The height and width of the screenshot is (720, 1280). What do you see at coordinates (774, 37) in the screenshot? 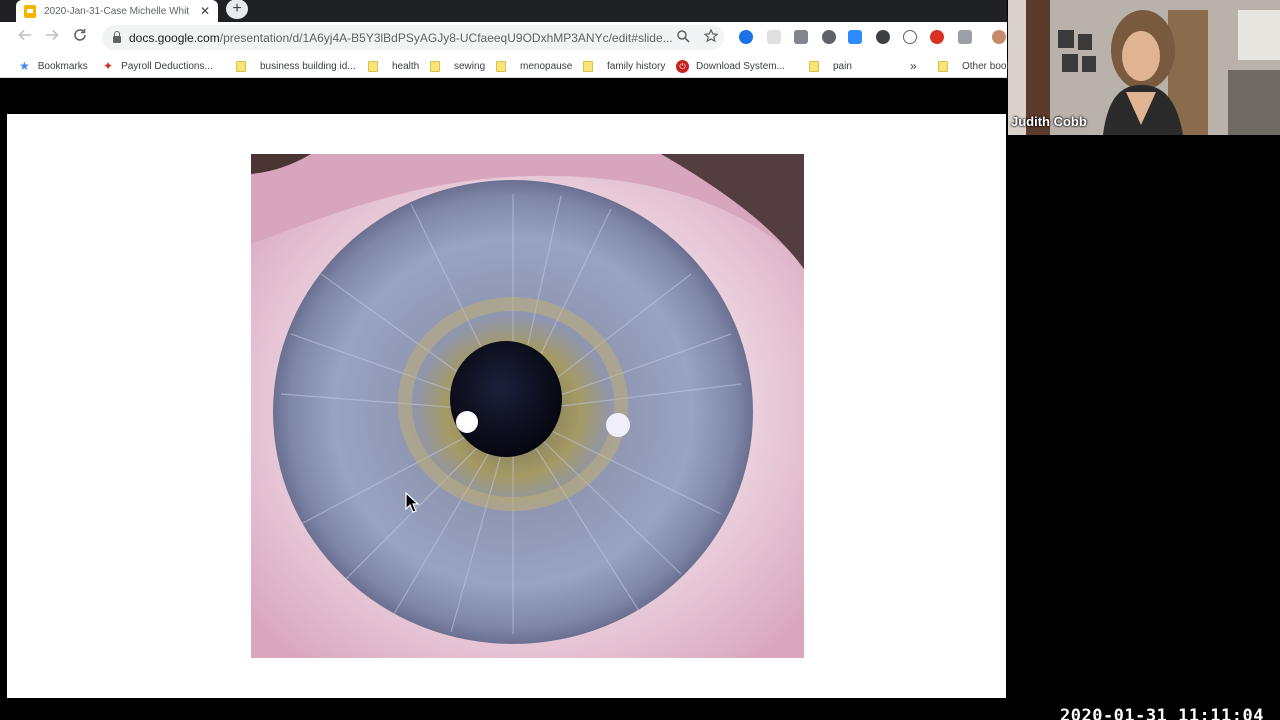
I see `extension-2-icon` at bounding box center [774, 37].